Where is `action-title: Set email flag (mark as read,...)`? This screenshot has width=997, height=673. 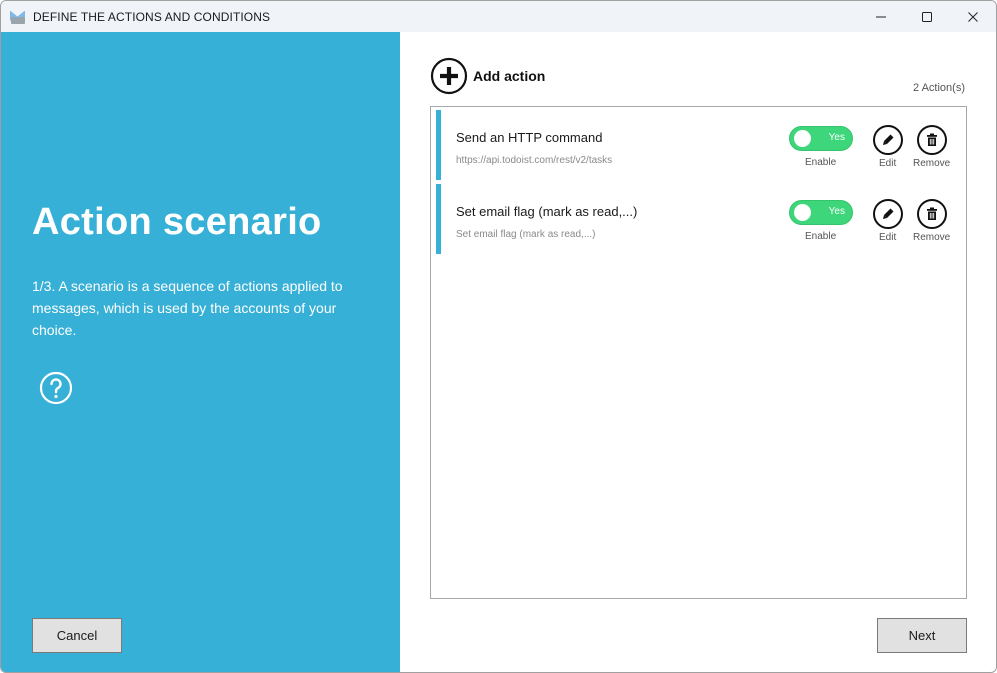 action-title: Set email flag (mark as read,...) is located at coordinates (547, 211).